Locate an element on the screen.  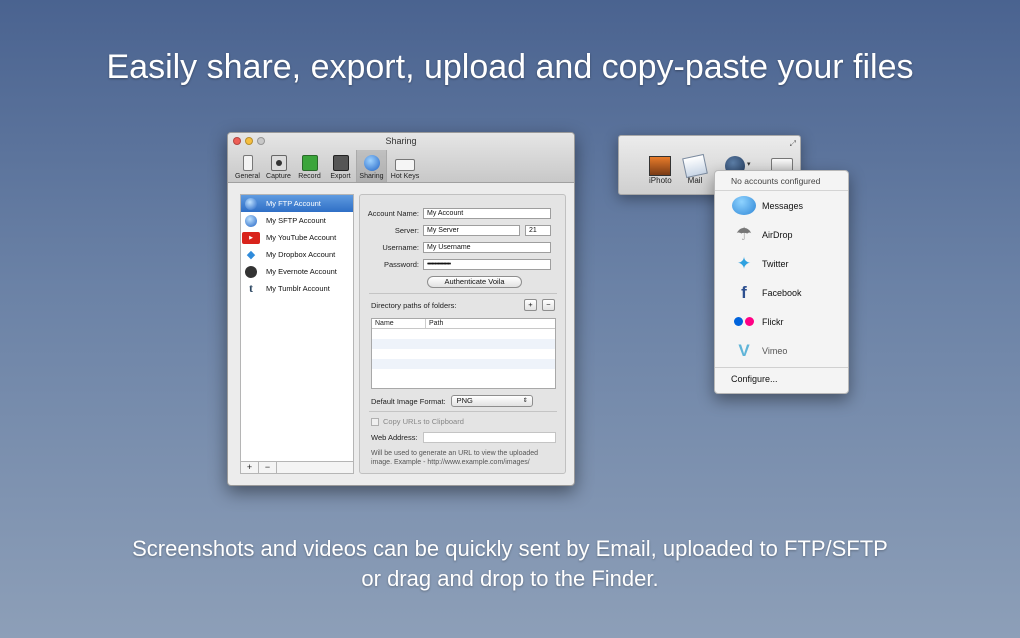
account-item-ftp: My FTP Account is located at coordinates (297, 203).